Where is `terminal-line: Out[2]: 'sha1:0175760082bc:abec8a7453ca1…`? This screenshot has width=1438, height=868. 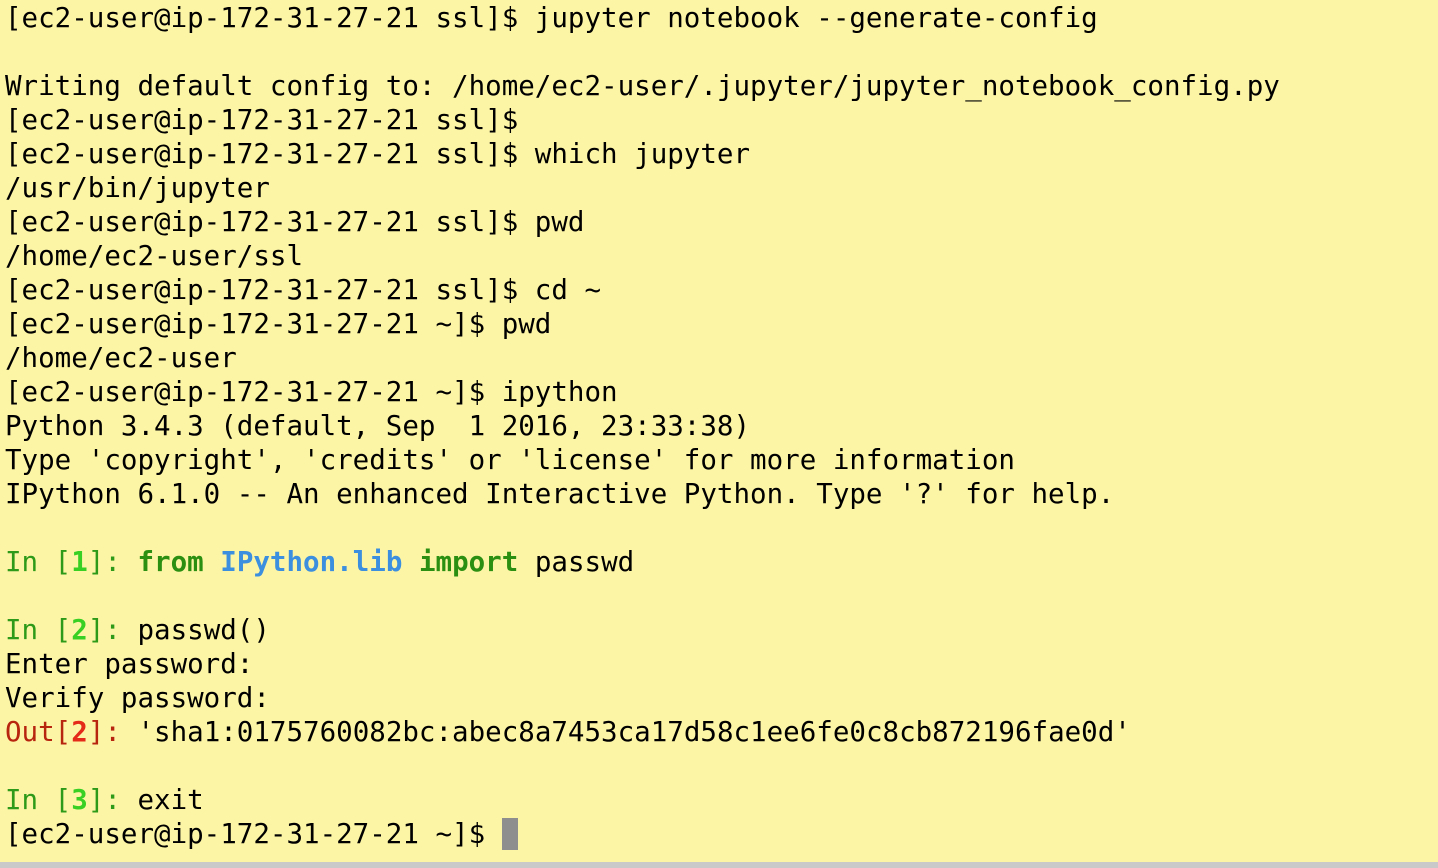 terminal-line: Out[2]: 'sha1:0175760082bc:abec8a7453ca1… is located at coordinates (642, 732).